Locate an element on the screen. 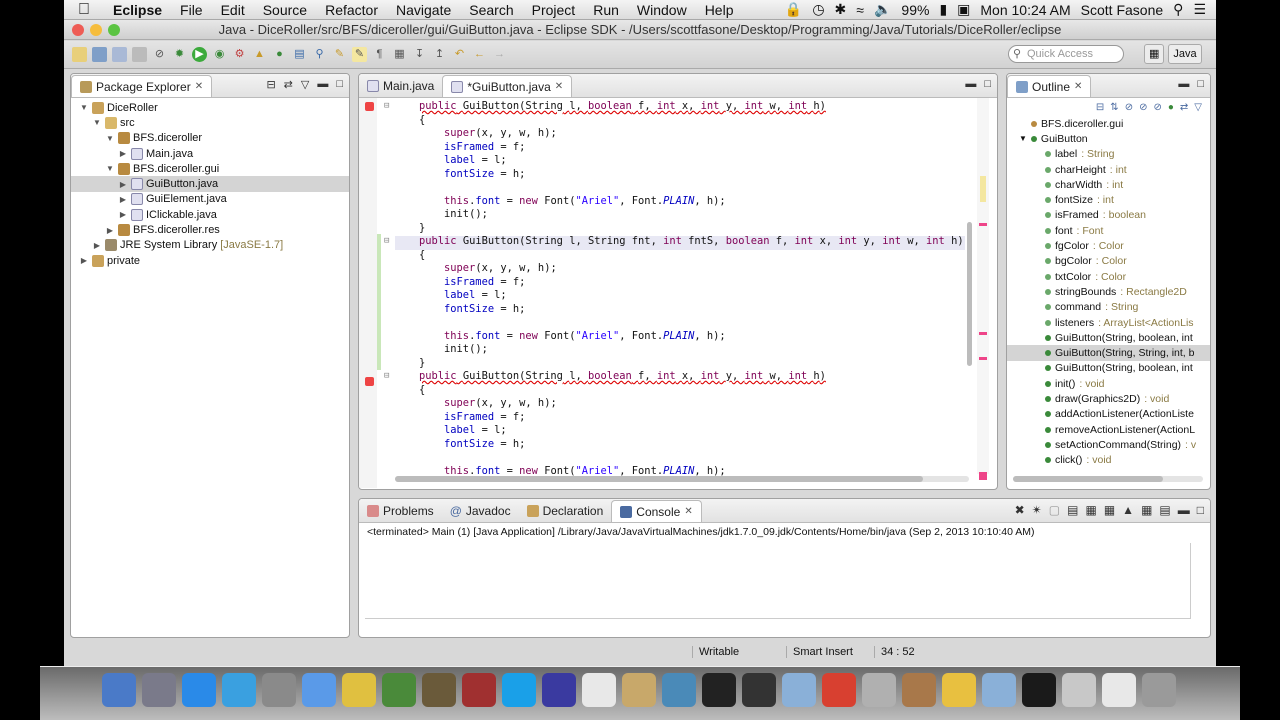 Image resolution: width=1280 pixels, height=720 pixels. outline-method-item: removeActionListener(ActionL is located at coordinates (1108, 429).